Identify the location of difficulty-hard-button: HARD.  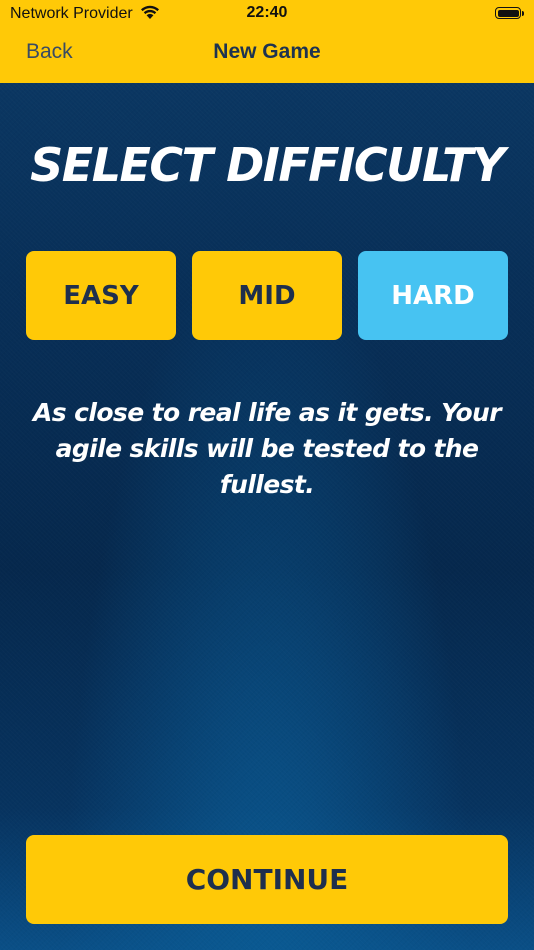
(433, 295).